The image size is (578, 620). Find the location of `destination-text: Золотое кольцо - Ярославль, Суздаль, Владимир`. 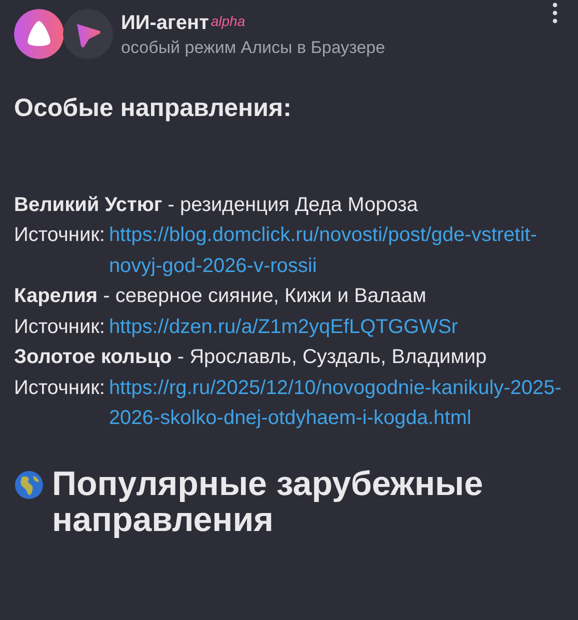

destination-text: Золотое кольцо - Ярославль, Суздаль, Владимир is located at coordinates (251, 357).